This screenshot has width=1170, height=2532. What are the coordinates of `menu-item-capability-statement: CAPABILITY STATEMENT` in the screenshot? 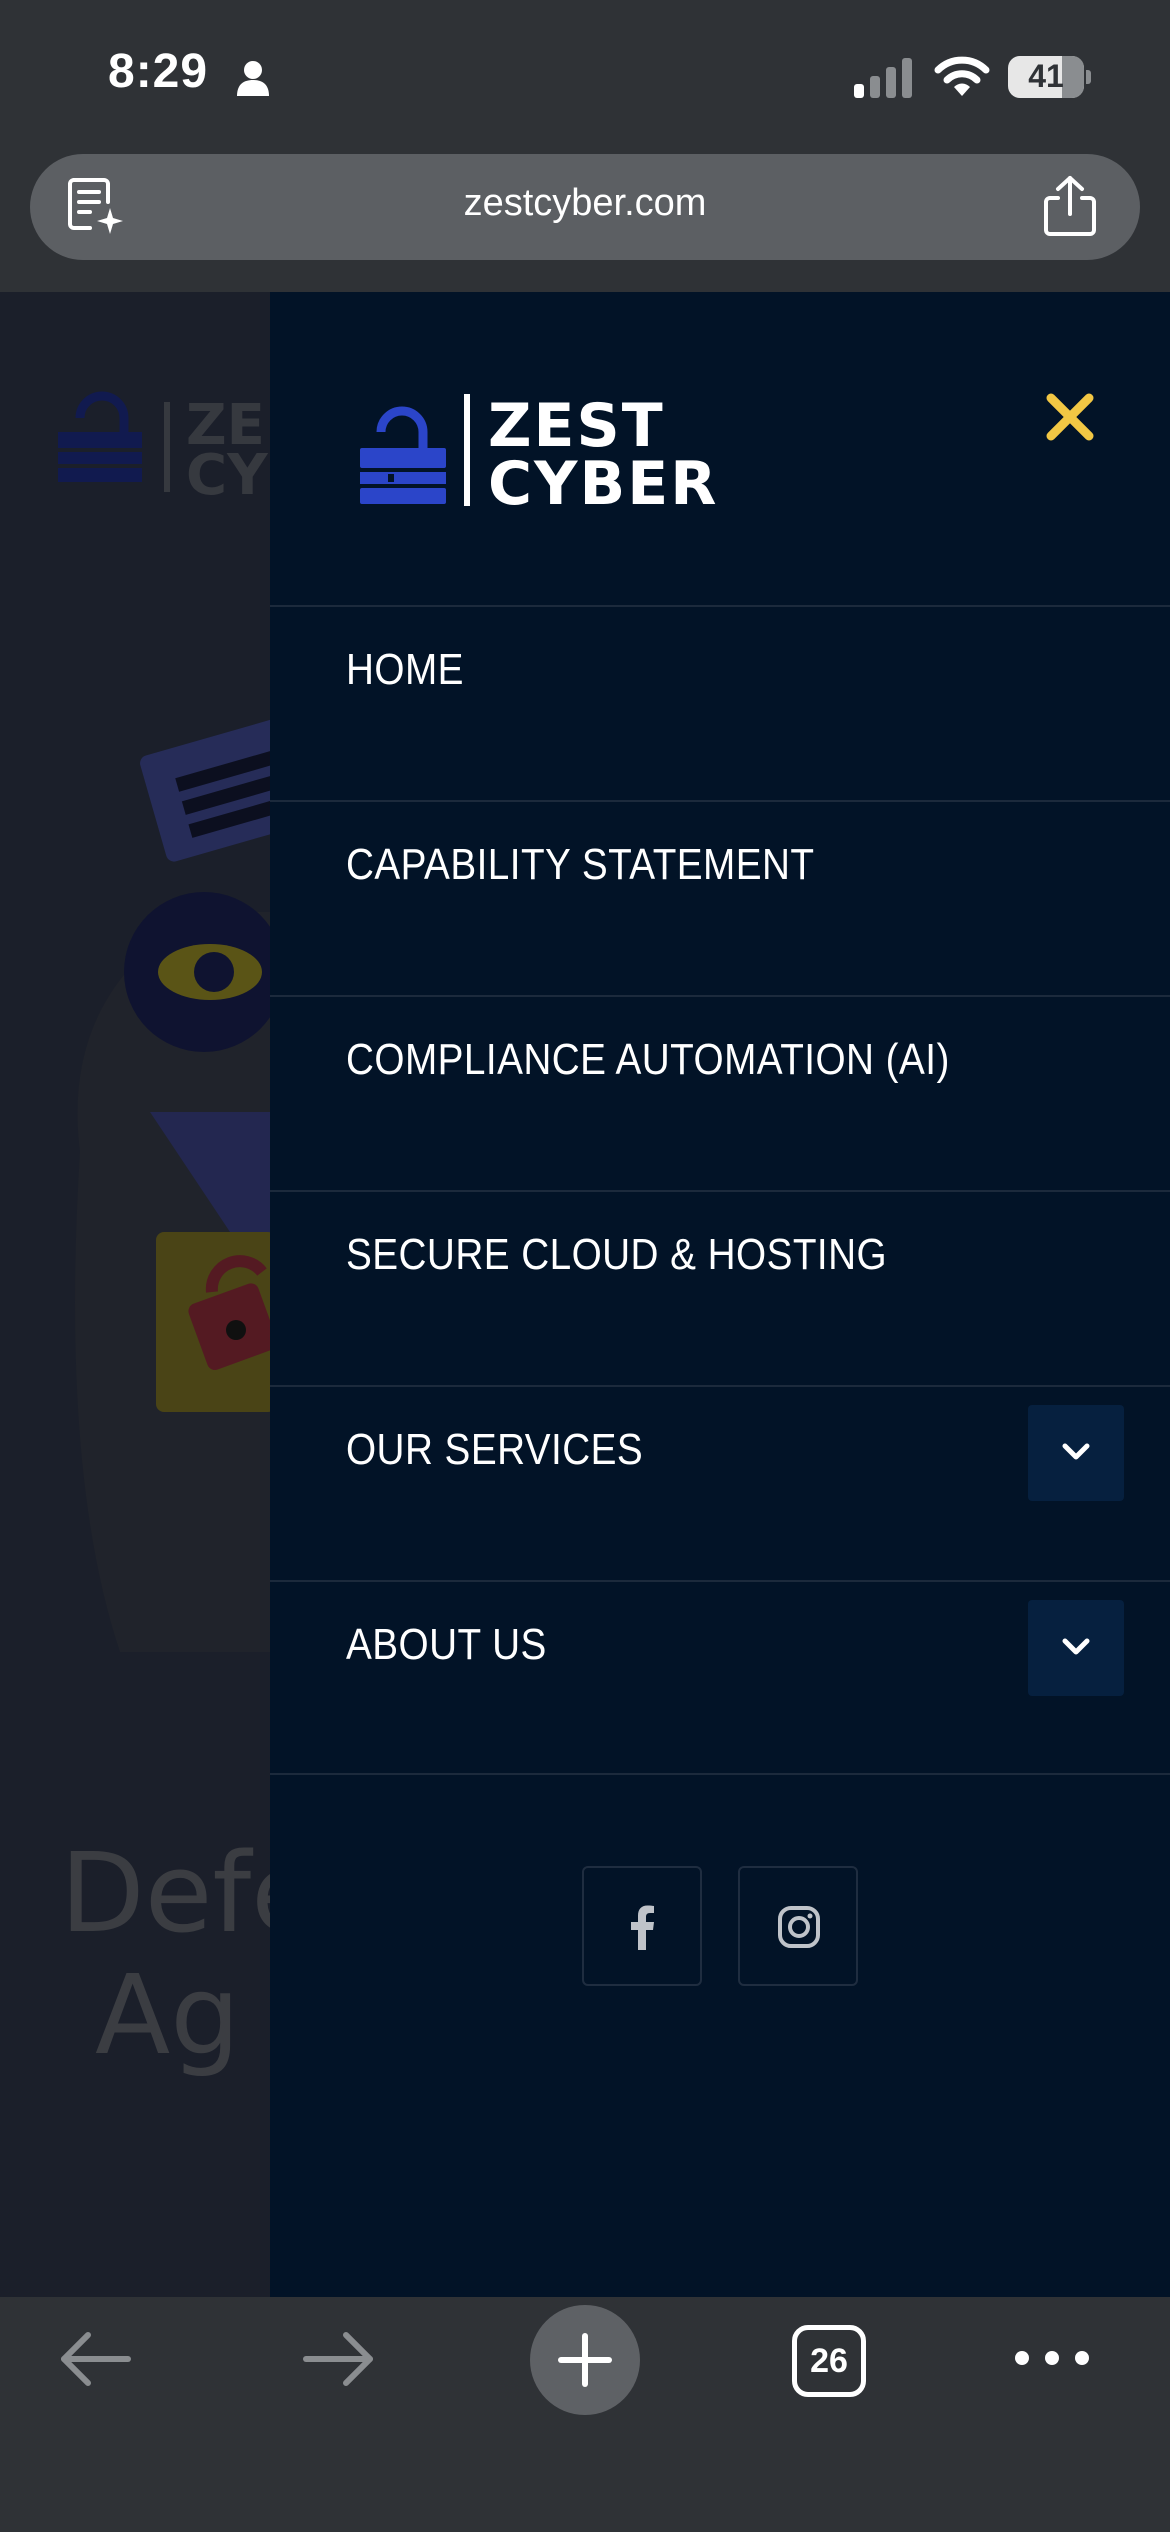 It's located at (720, 897).